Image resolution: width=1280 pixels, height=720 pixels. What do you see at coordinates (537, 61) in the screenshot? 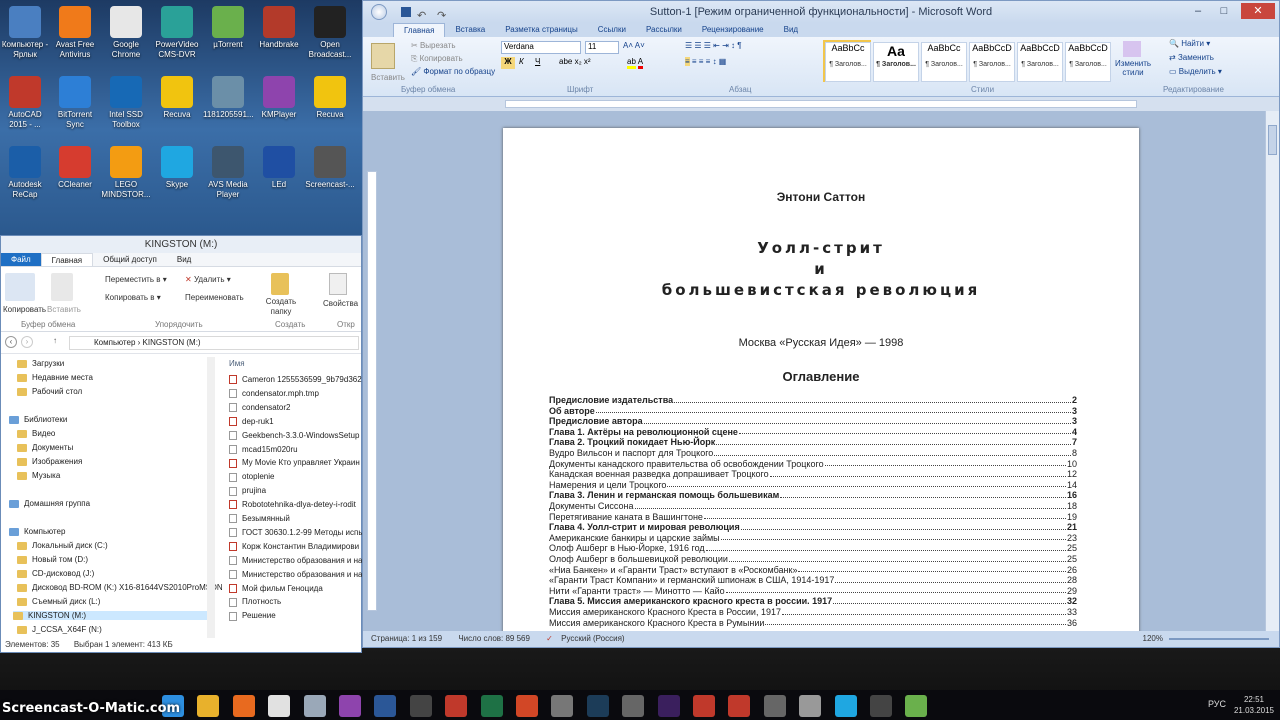
I see `underline-button: Ч` at bounding box center [537, 61].